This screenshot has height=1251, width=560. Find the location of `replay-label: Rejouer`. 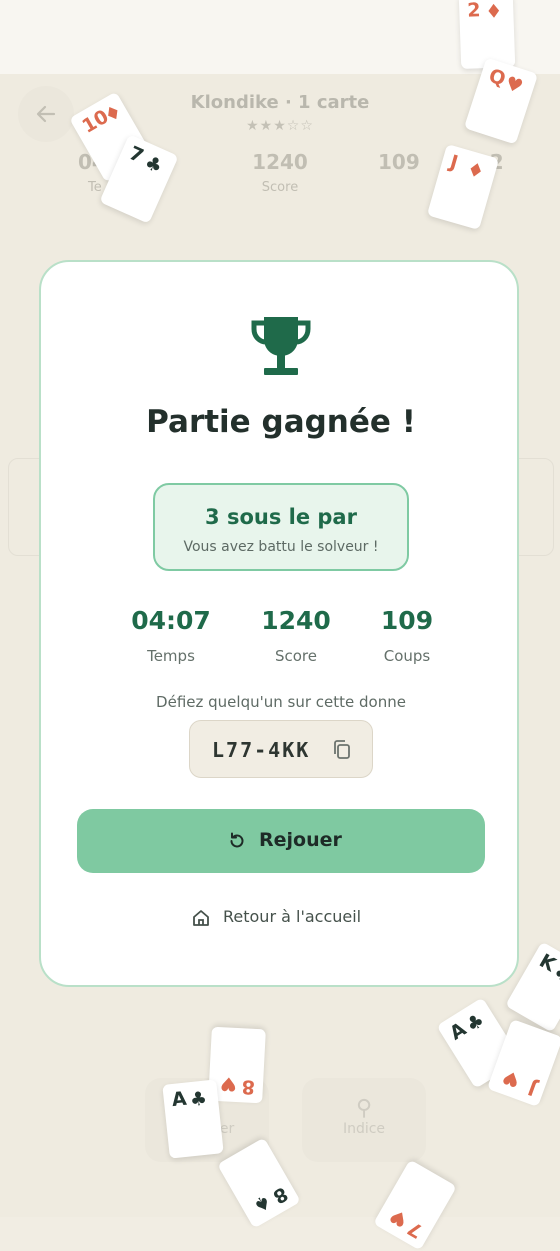

replay-label: Rejouer is located at coordinates (300, 840).